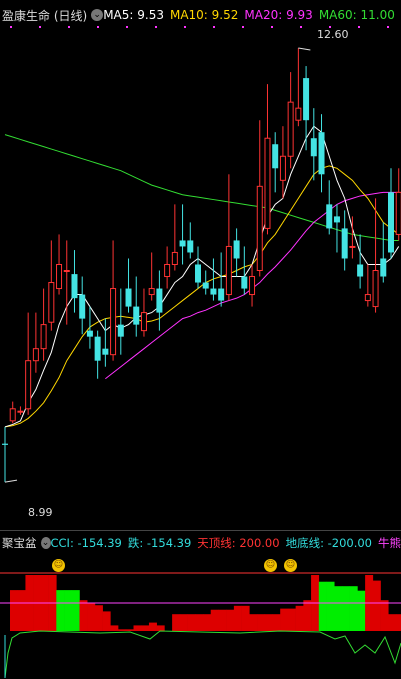 Image resolution: width=401 pixels, height=679 pixels. What do you see at coordinates (97, 15) in the screenshot?
I see `indicator-settings-icon: ⌄` at bounding box center [97, 15].